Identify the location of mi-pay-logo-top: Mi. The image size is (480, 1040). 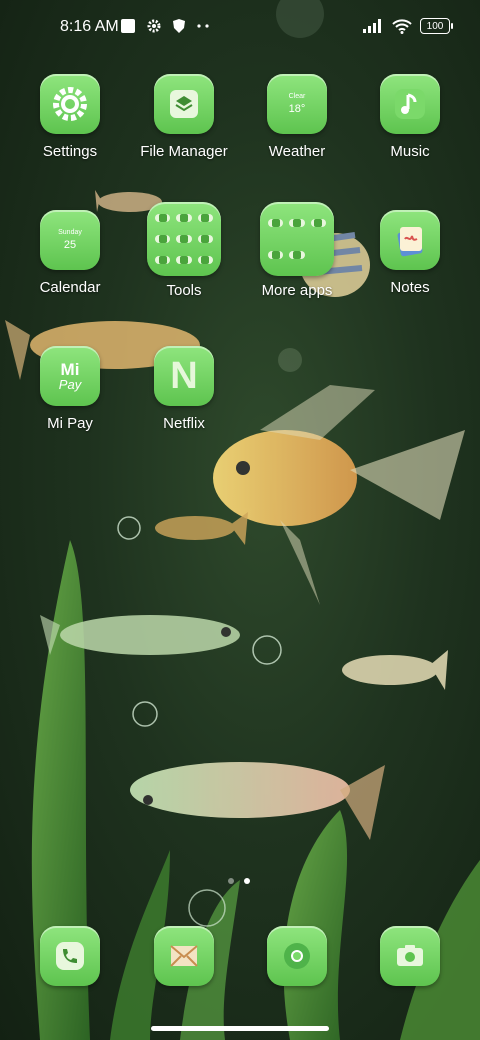
(70, 369).